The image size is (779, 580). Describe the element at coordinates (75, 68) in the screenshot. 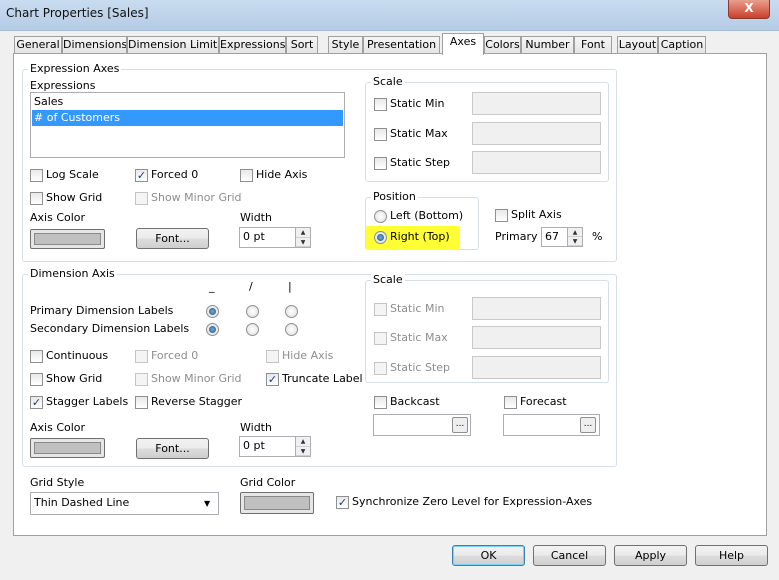

I see `expression-axes-group-label: Expression Axes` at that location.